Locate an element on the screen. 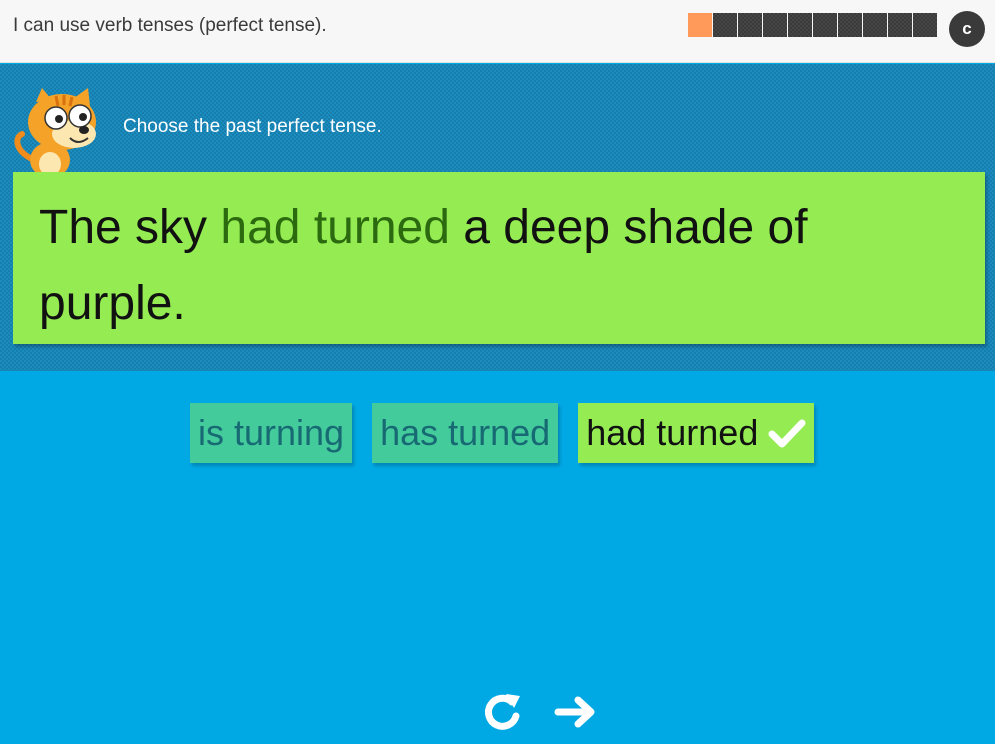  top-bar: I can use verb tenses (perfect tense). c is located at coordinates (497, 31).